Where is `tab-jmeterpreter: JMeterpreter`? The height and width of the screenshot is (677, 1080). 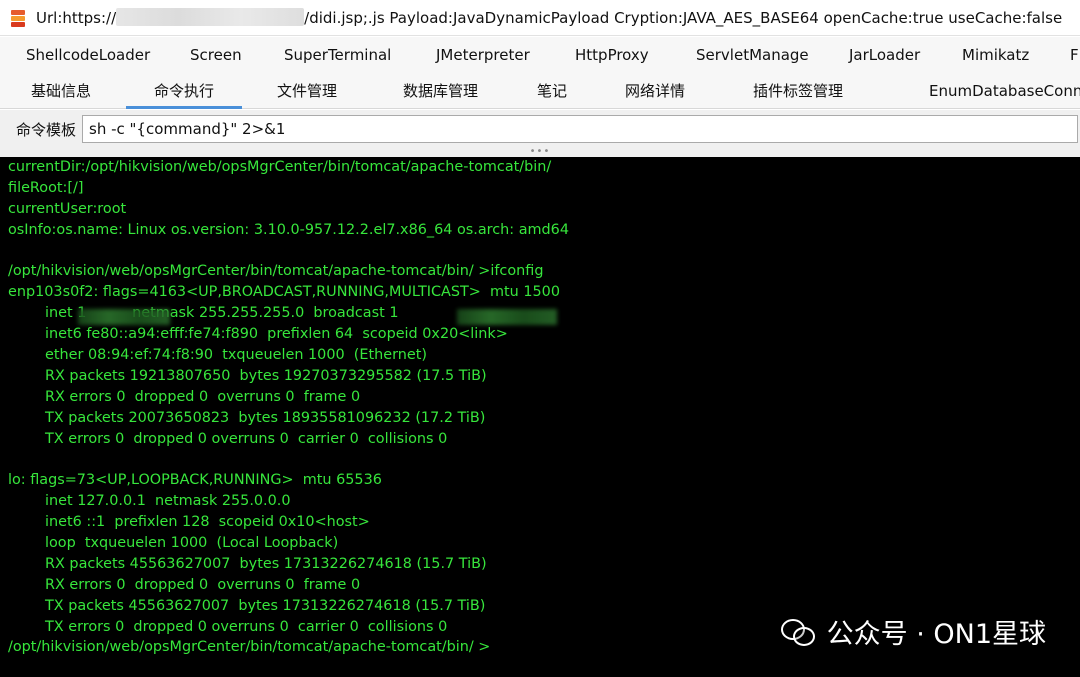 tab-jmeterpreter: JMeterpreter is located at coordinates (483, 55).